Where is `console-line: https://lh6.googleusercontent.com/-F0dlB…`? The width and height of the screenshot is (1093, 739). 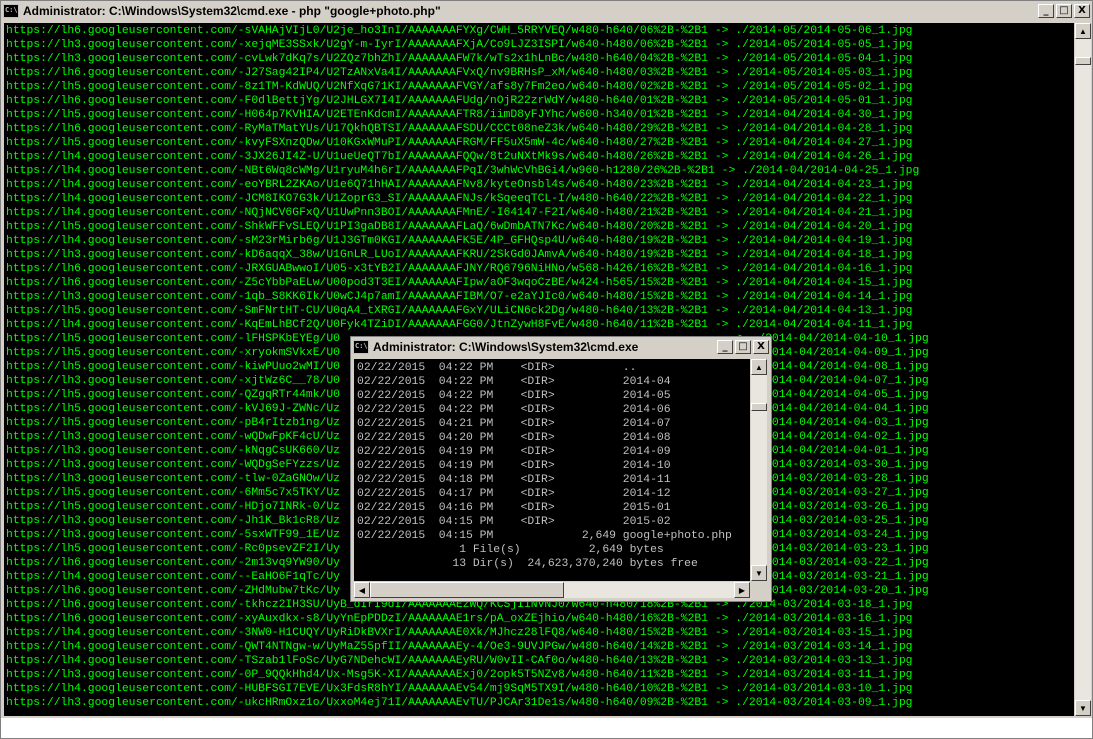
console-line: https://lh6.googleusercontent.com/-F0dlB… is located at coordinates (459, 101).